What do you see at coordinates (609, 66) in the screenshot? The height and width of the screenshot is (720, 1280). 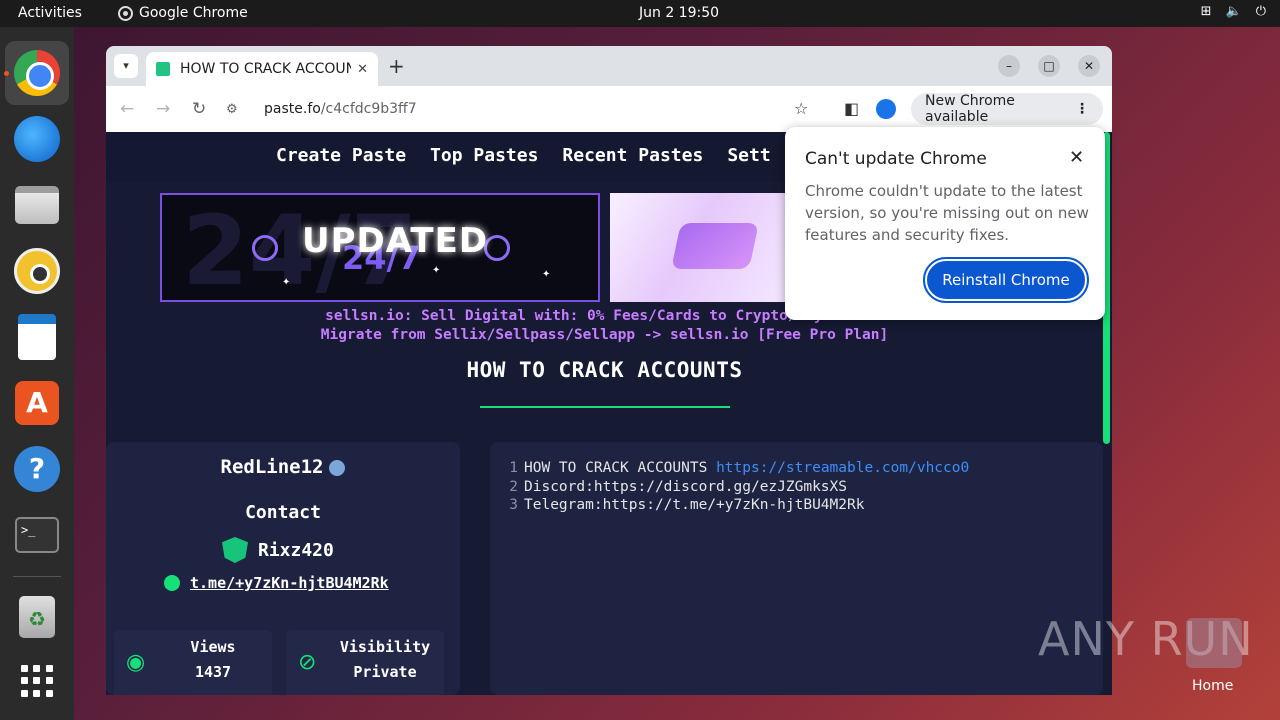 I see `tab-strip: ▾ HOW TO CRACK ACCOUNTS ✕ + – □ ✕` at bounding box center [609, 66].